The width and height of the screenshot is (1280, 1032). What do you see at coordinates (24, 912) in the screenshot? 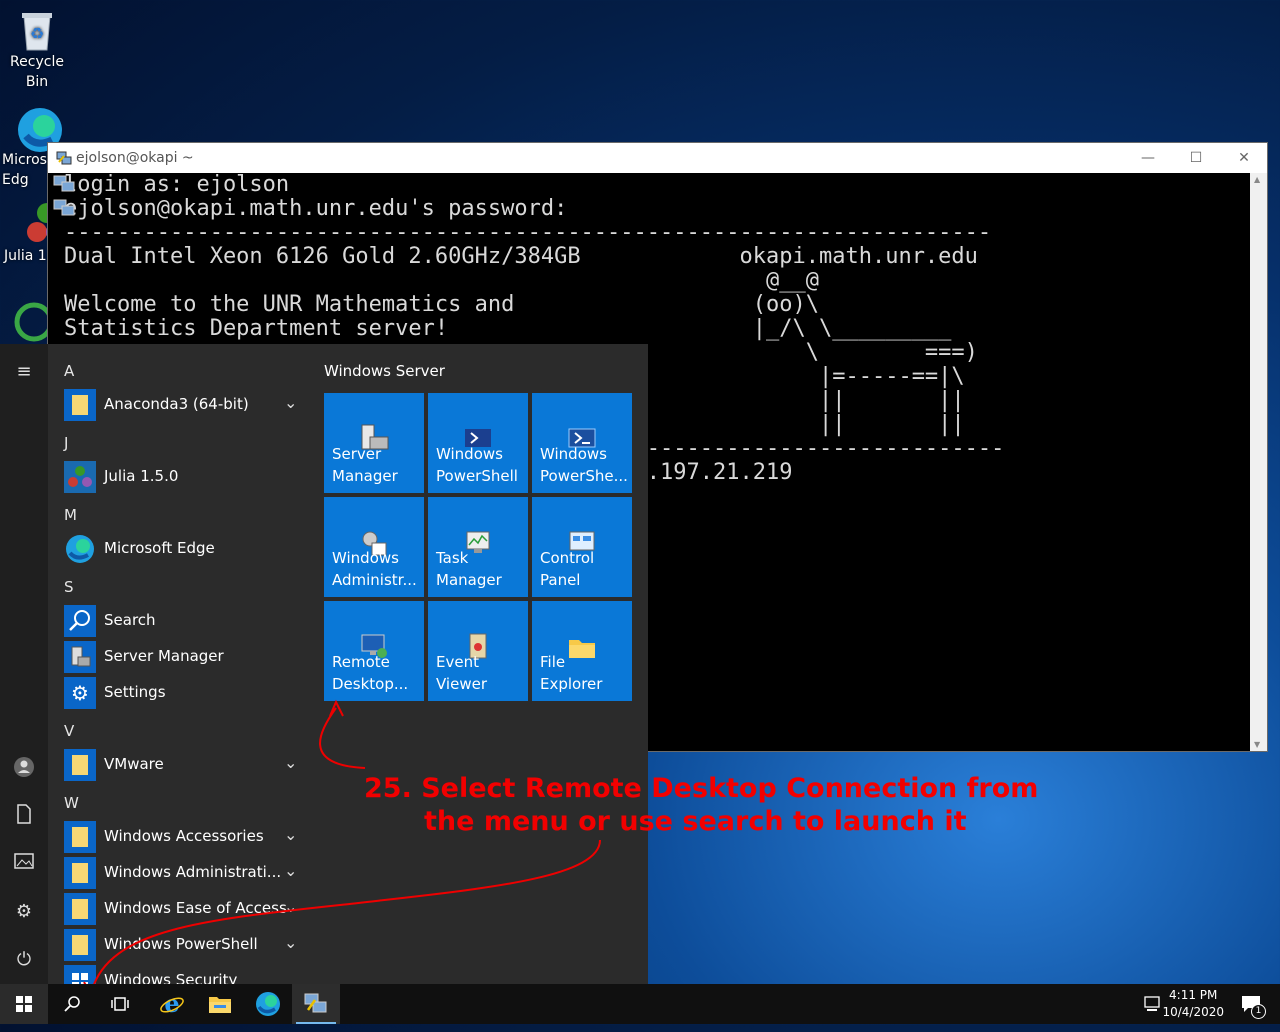
I see `settings-gear-icon: ⚙` at bounding box center [24, 912].